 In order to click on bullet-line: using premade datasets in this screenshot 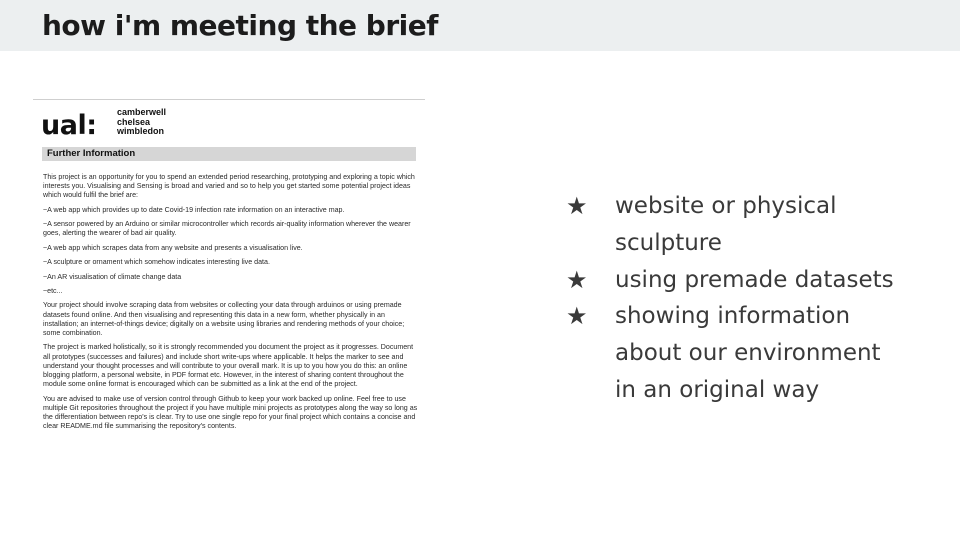, I will do `click(754, 279)`.